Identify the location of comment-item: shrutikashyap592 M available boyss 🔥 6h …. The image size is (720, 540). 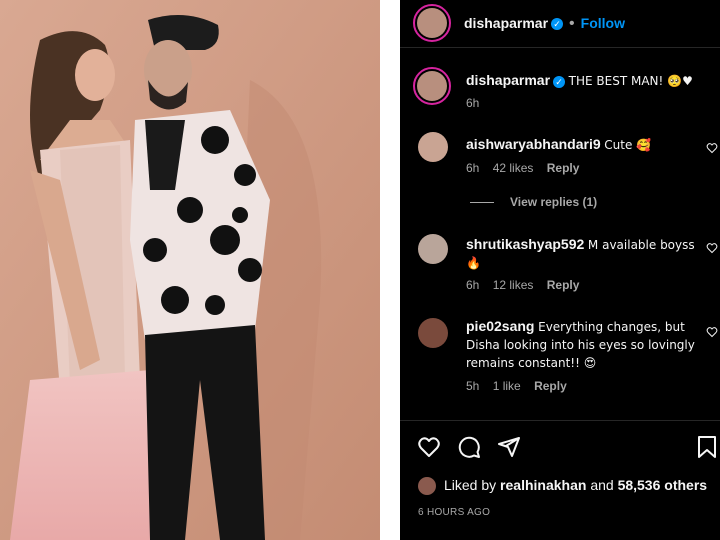
(560, 262).